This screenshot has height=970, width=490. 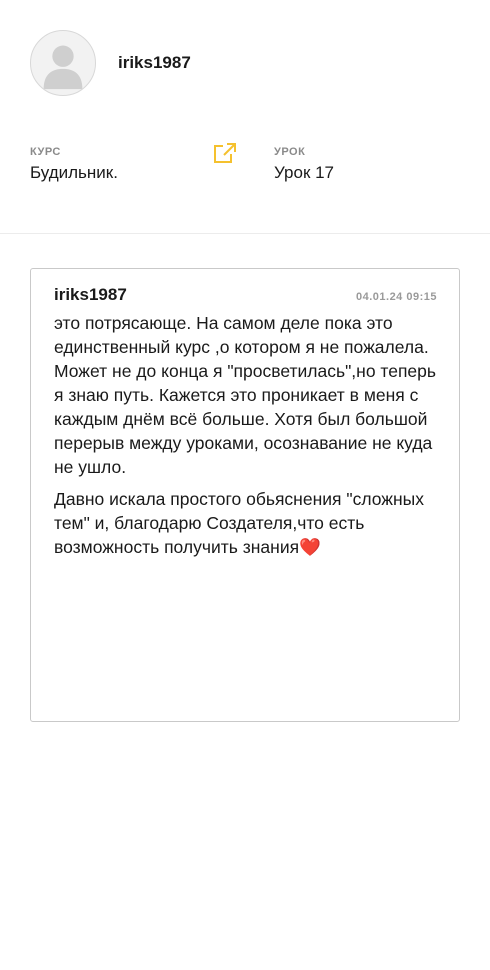 What do you see at coordinates (154, 63) in the screenshot?
I see `profile-username: iriks1987` at bounding box center [154, 63].